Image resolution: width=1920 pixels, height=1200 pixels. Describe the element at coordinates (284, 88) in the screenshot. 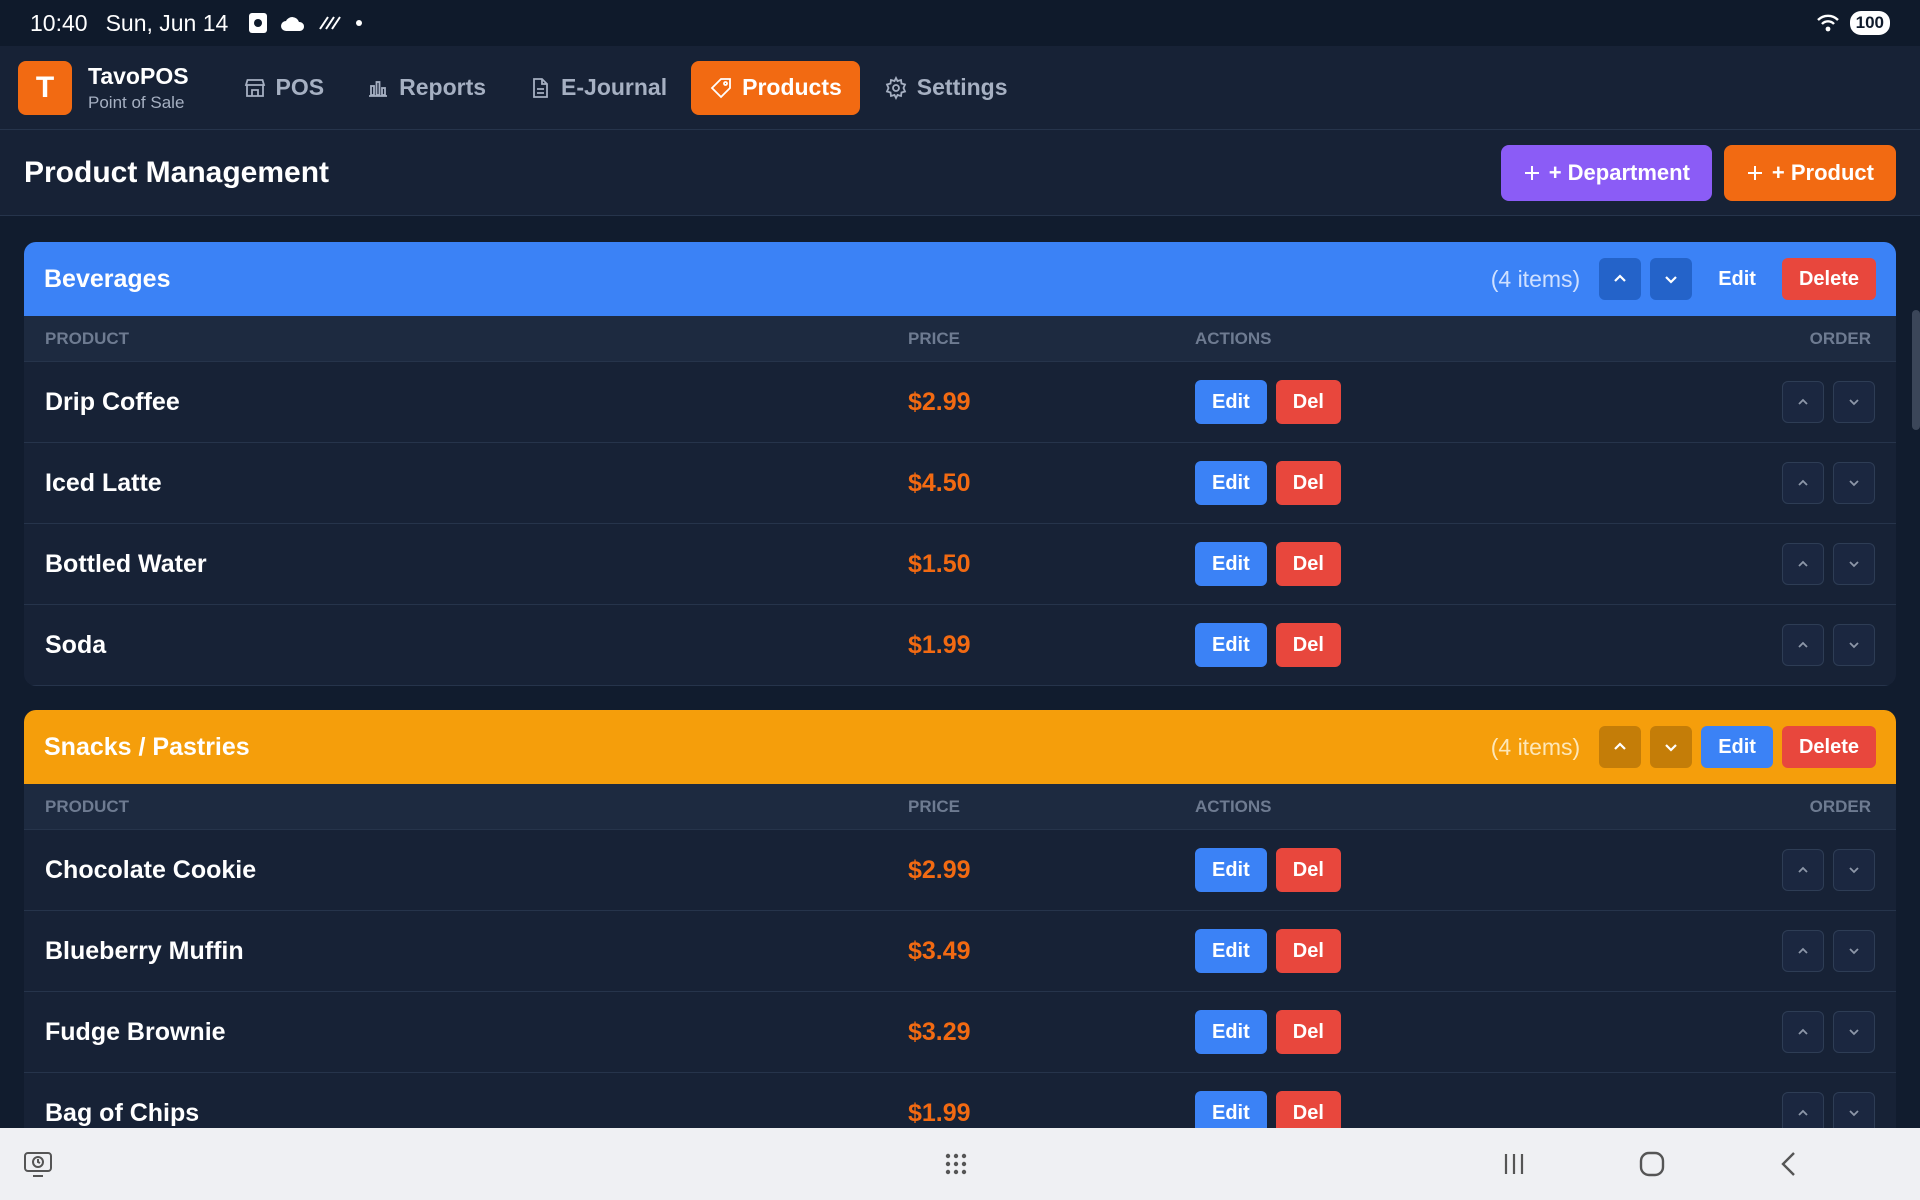

I see `nav-pos: POS` at that location.